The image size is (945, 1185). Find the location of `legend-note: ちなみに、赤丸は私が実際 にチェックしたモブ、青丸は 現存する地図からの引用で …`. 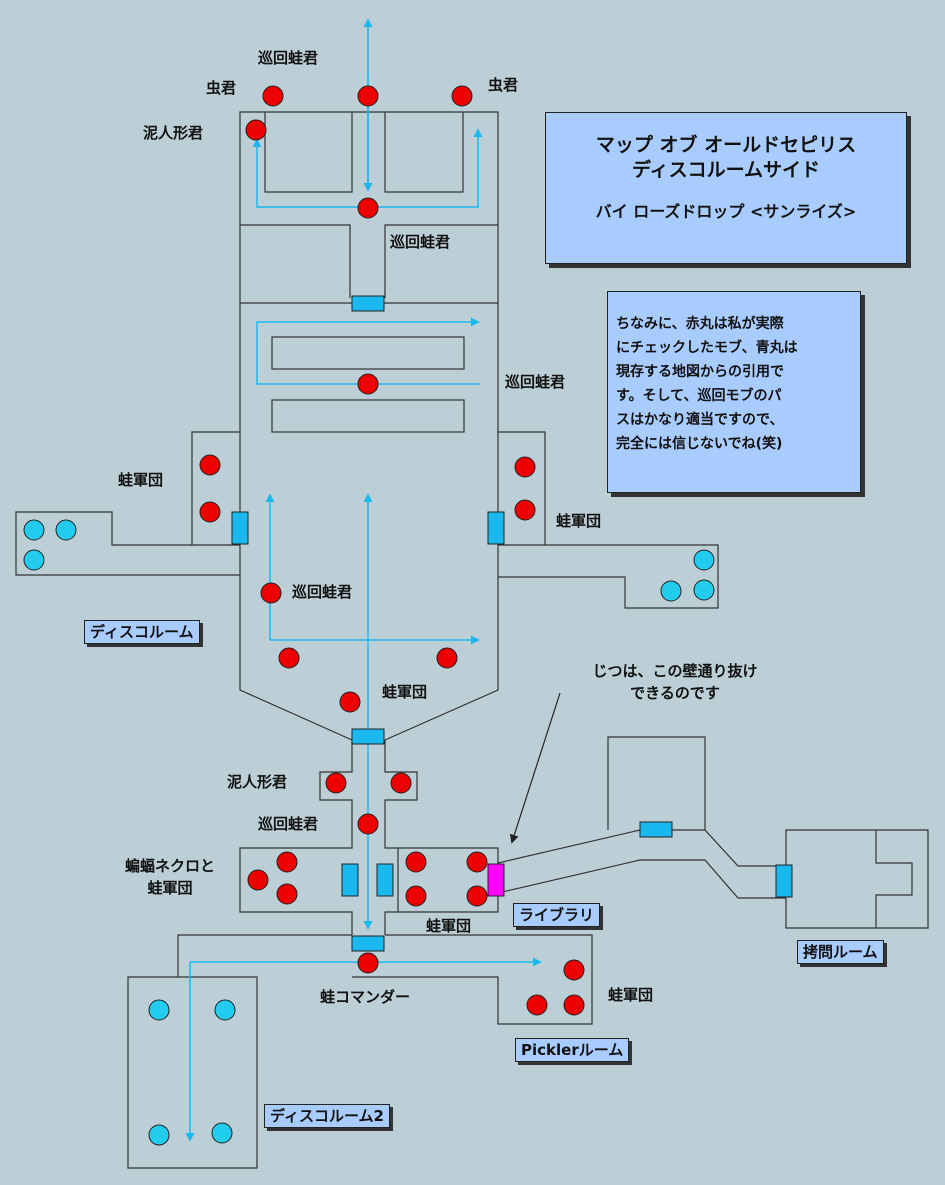

legend-note: ちなみに、赤丸は私が実際 にチェックしたモブ、青丸は 現存する地図からの引用で … is located at coordinates (734, 392).